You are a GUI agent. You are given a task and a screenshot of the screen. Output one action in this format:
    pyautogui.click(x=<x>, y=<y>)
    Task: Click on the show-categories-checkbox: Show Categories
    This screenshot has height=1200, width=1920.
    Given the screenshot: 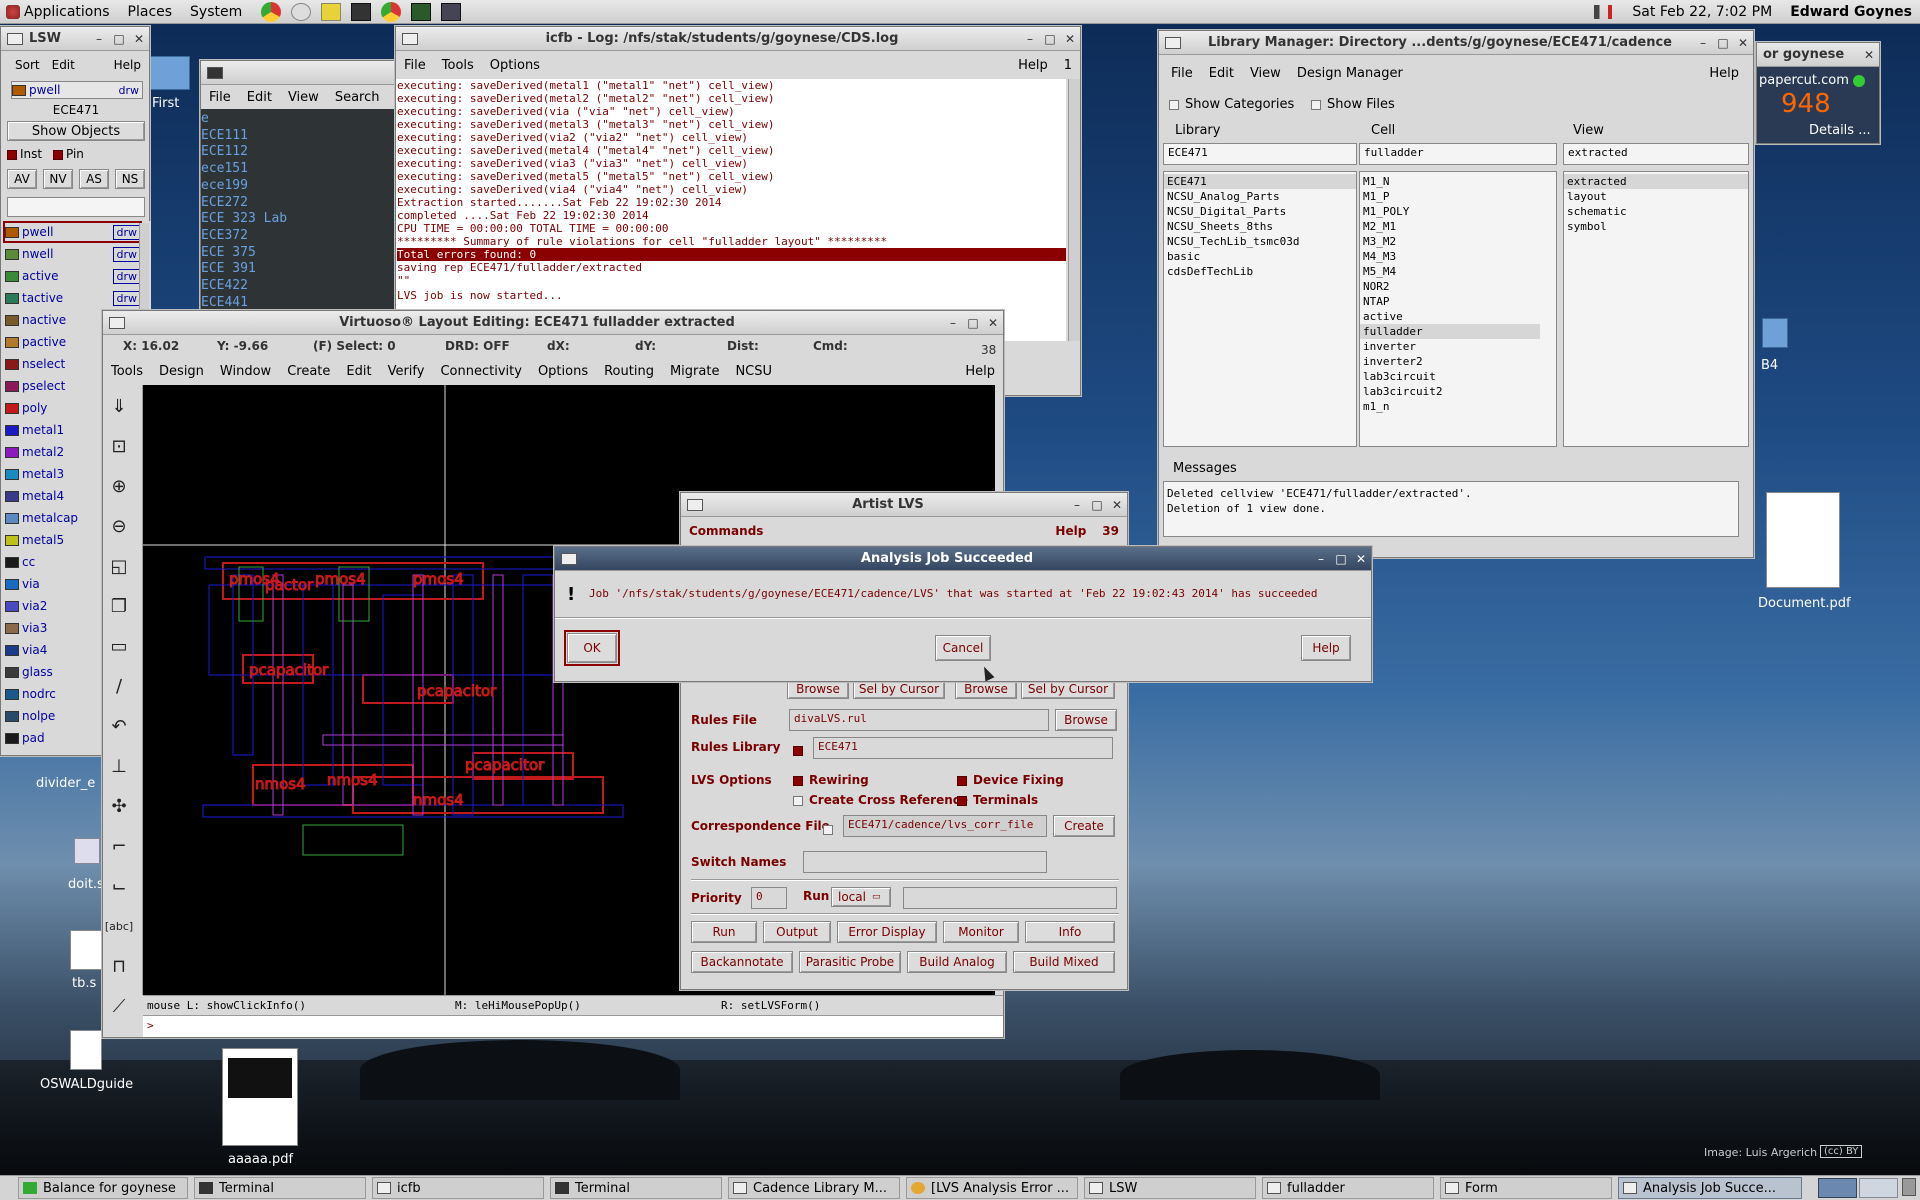 What is the action you would take?
    pyautogui.click(x=1231, y=104)
    